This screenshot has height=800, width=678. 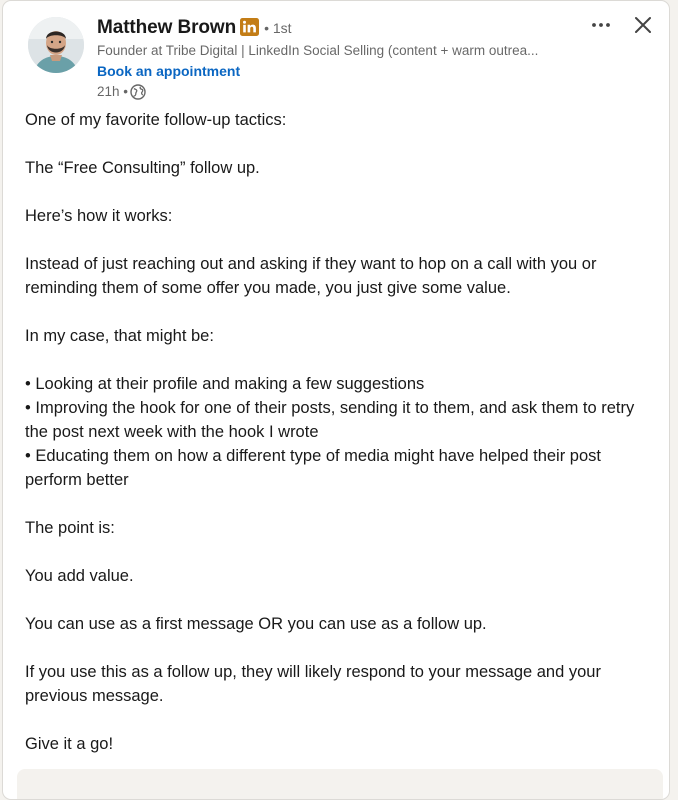 I want to click on post-paragraph: Give it a go!, so click(x=69, y=744).